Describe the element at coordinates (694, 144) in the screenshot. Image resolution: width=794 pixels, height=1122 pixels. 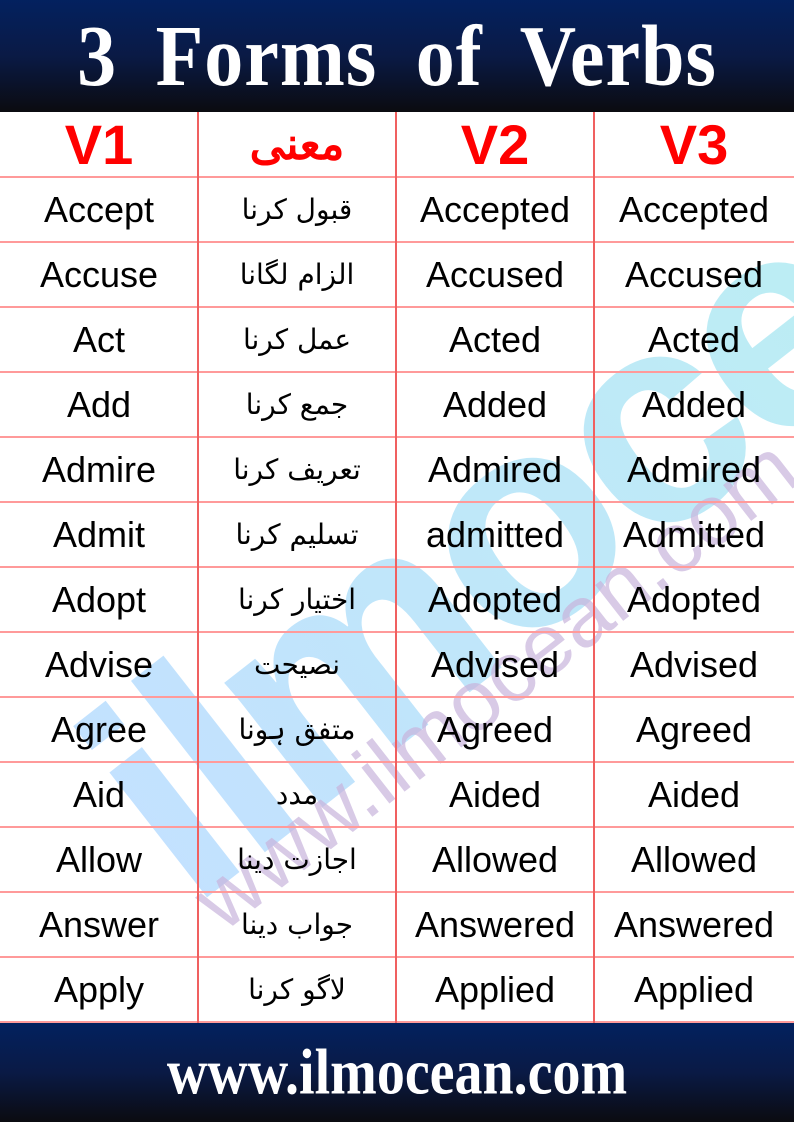
I see `column-header-v3: V3` at that location.